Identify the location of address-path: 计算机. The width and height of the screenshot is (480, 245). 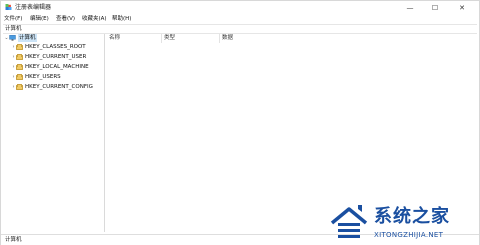
(13, 29).